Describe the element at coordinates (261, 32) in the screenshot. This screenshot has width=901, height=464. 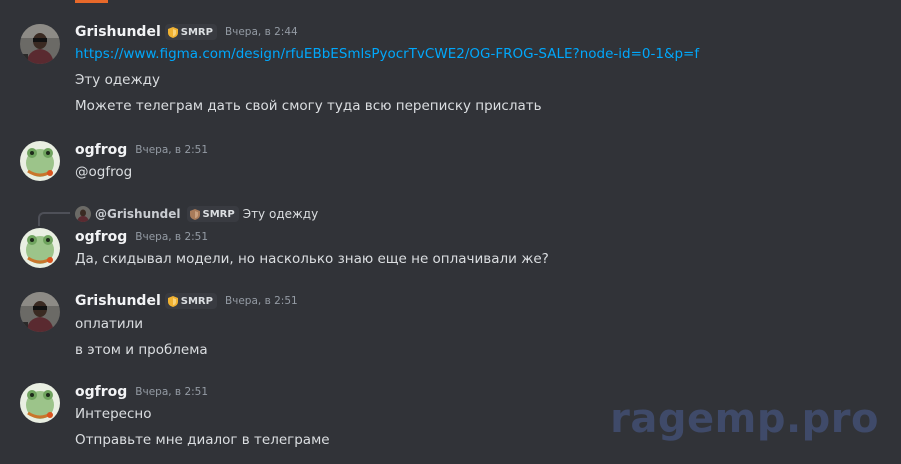
I see `timestamp: Вчера, в 2:44` at that location.